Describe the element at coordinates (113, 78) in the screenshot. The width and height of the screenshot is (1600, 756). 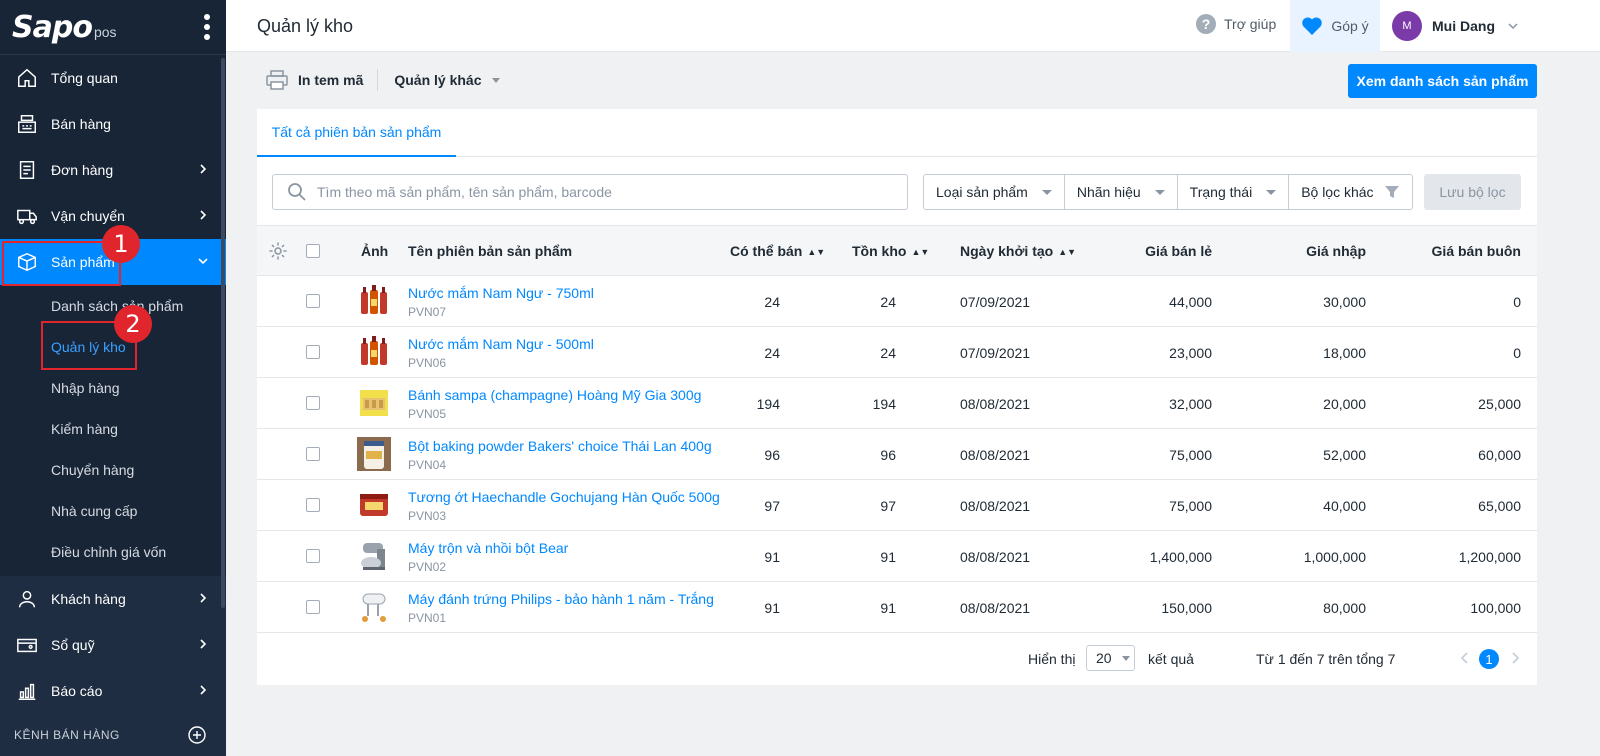
I see `sidebar-item-overview: Tổng quan` at that location.